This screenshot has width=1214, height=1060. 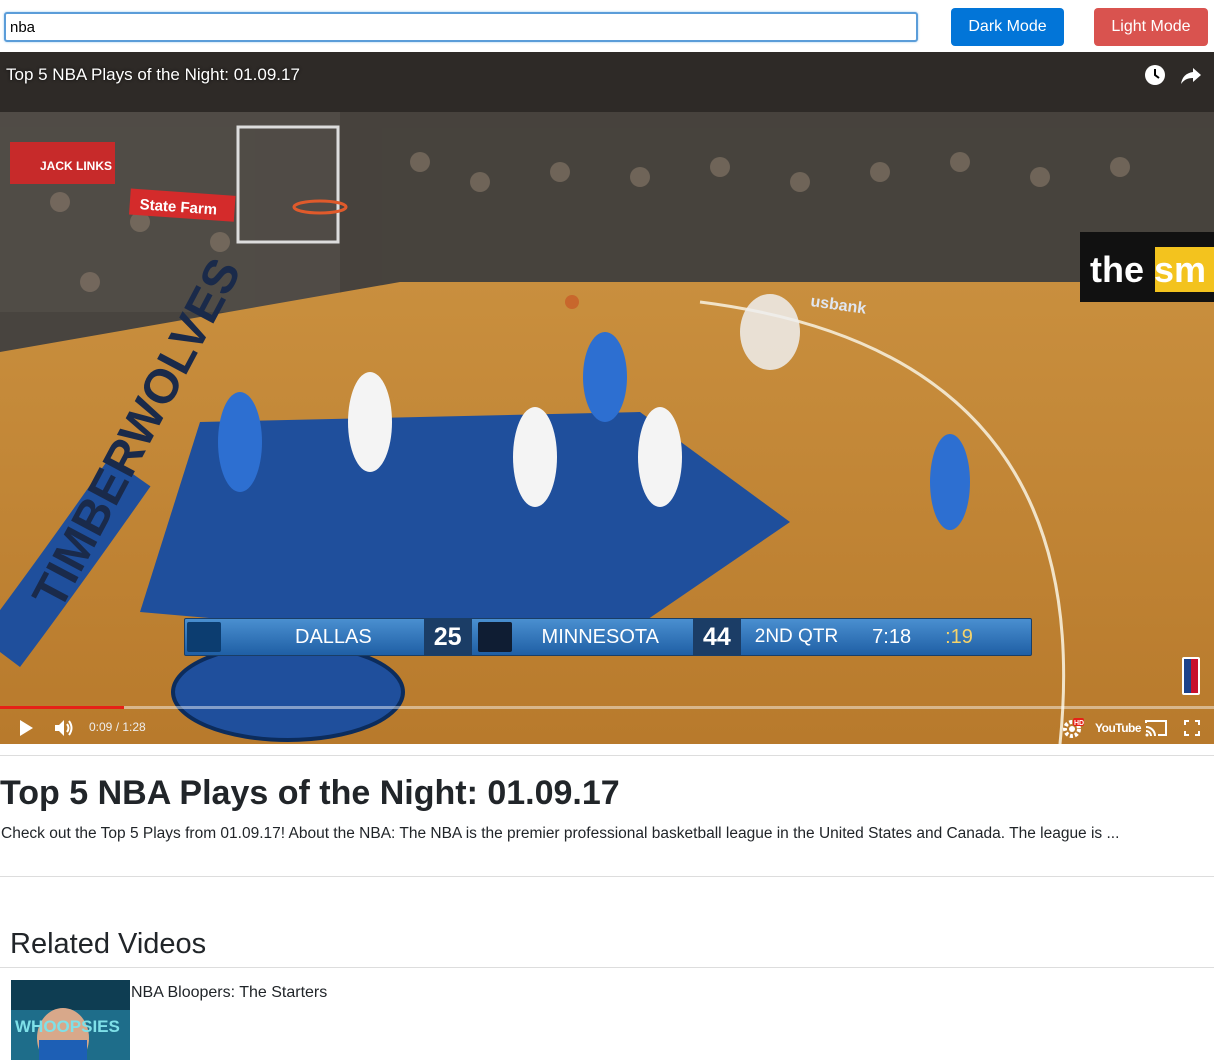 What do you see at coordinates (62, 707) in the screenshot?
I see `progress-fill` at bounding box center [62, 707].